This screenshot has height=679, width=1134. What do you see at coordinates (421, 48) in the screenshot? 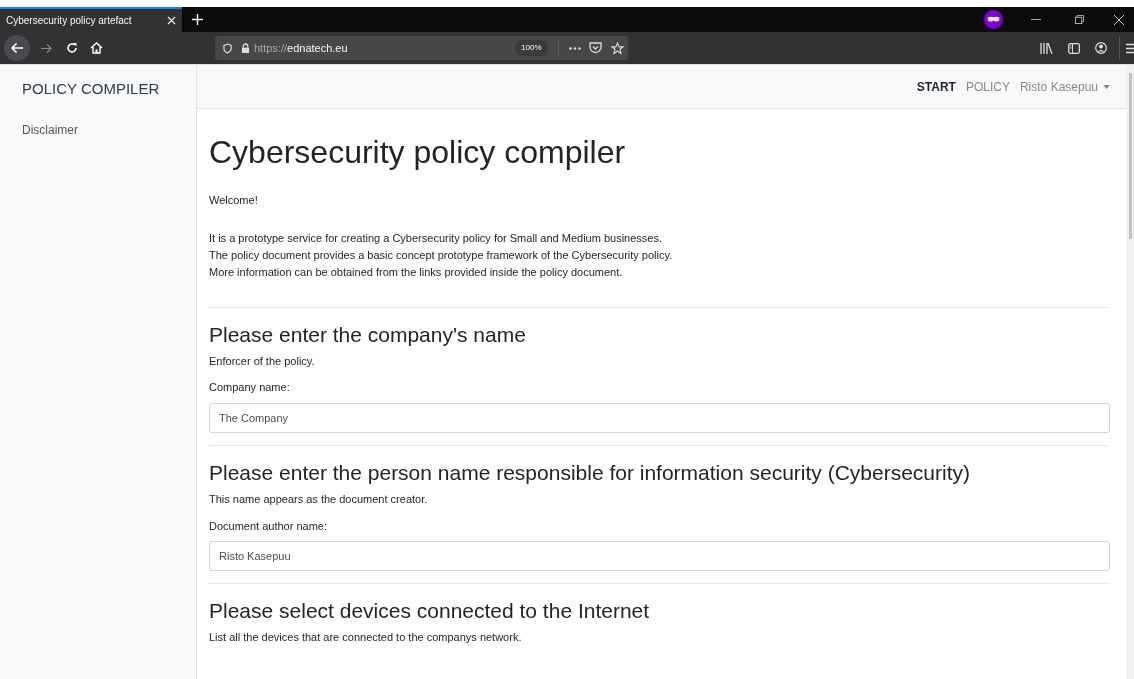
I see `address-bar: https://ednatech.eu 100%` at bounding box center [421, 48].